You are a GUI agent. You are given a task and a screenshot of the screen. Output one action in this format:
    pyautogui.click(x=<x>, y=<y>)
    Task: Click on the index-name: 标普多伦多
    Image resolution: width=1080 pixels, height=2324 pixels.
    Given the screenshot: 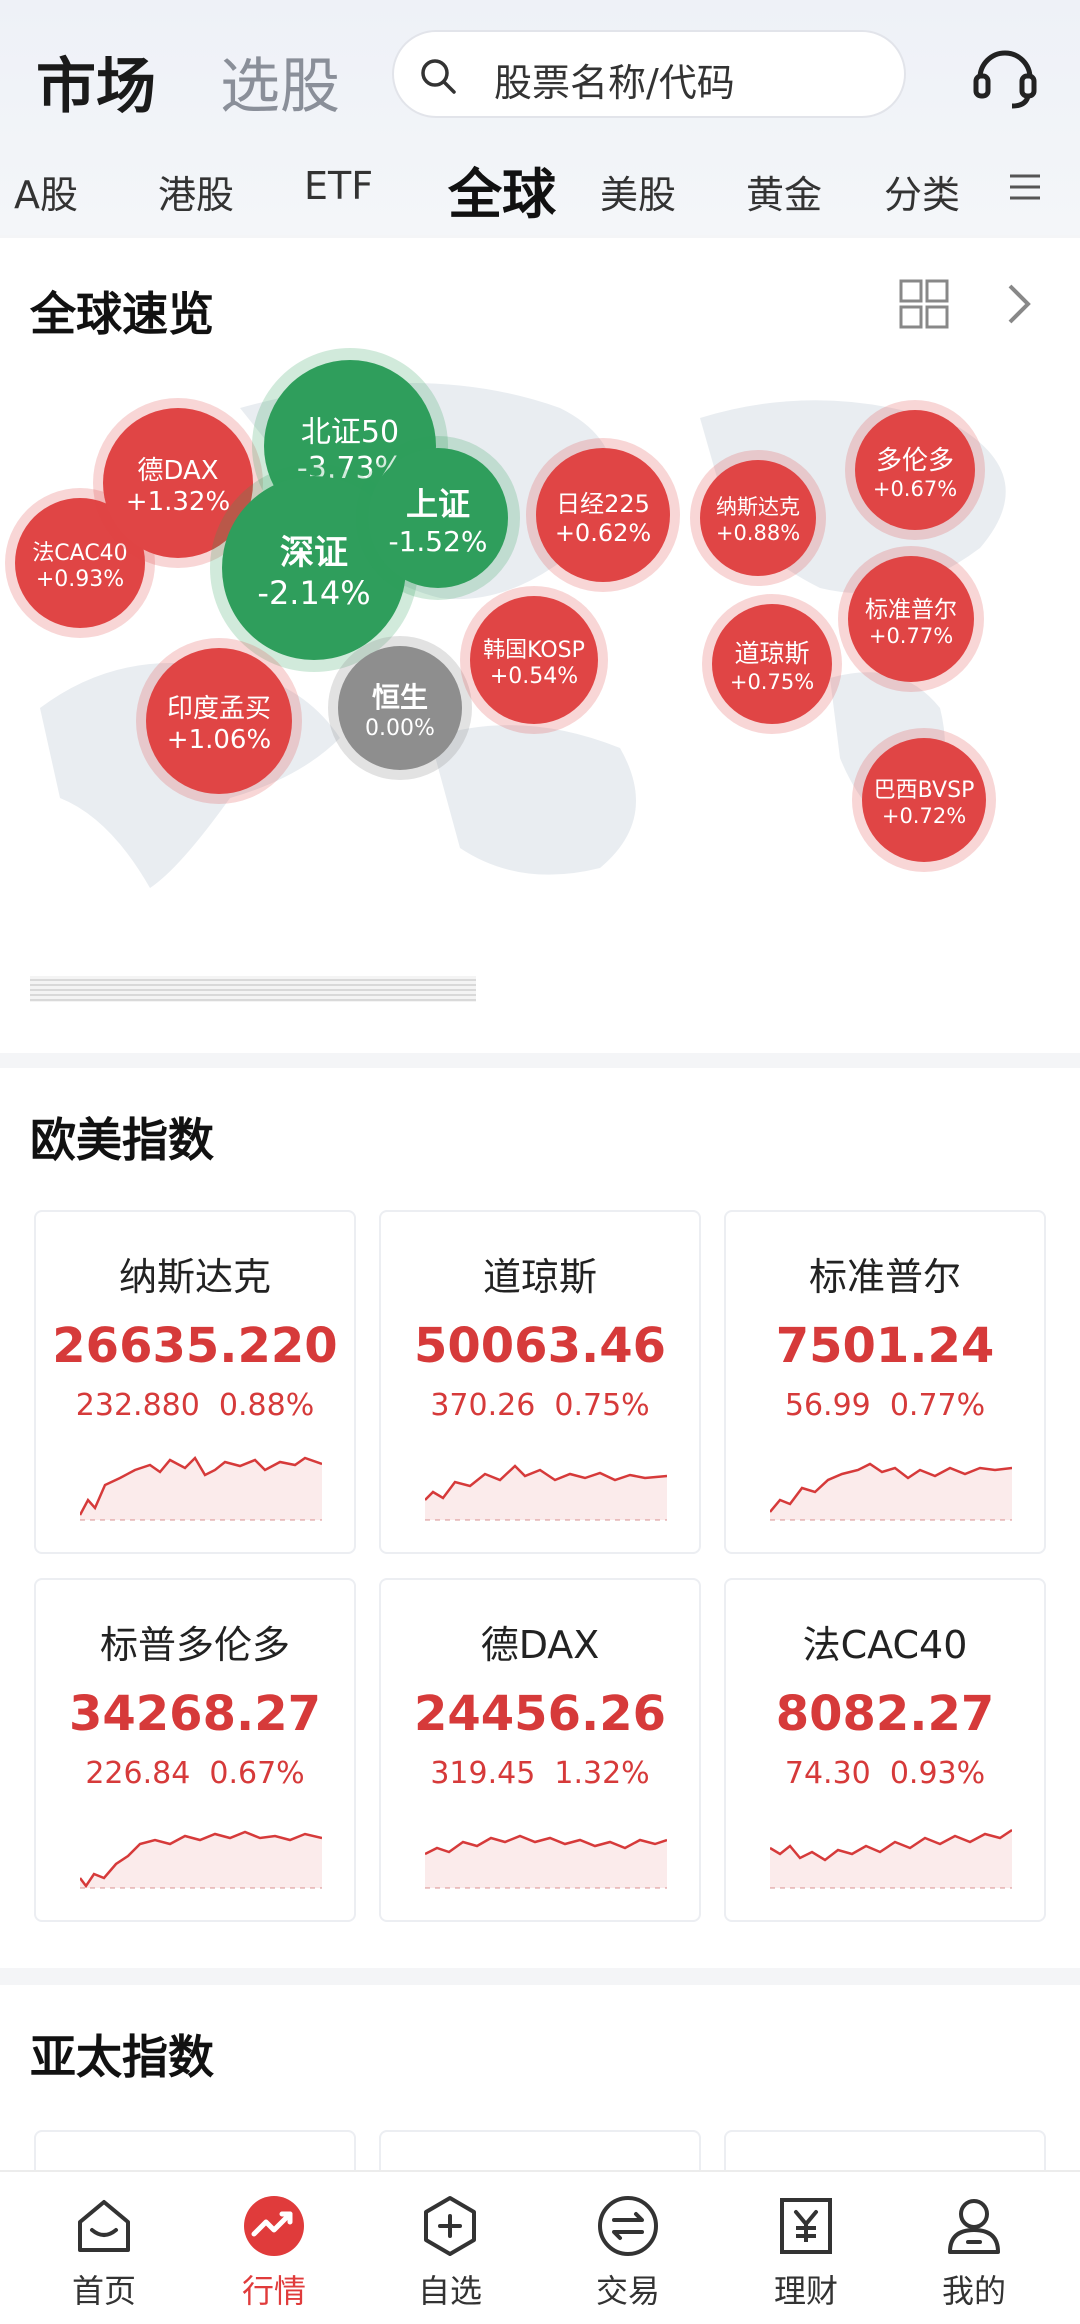 What is the action you would take?
    pyautogui.click(x=194, y=1645)
    